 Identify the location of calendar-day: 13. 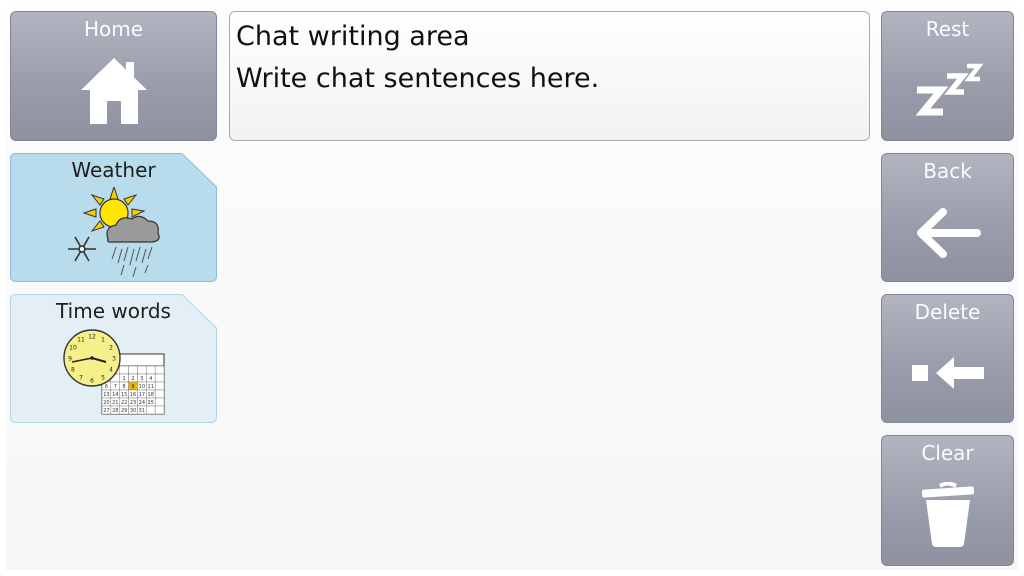
(106, 395).